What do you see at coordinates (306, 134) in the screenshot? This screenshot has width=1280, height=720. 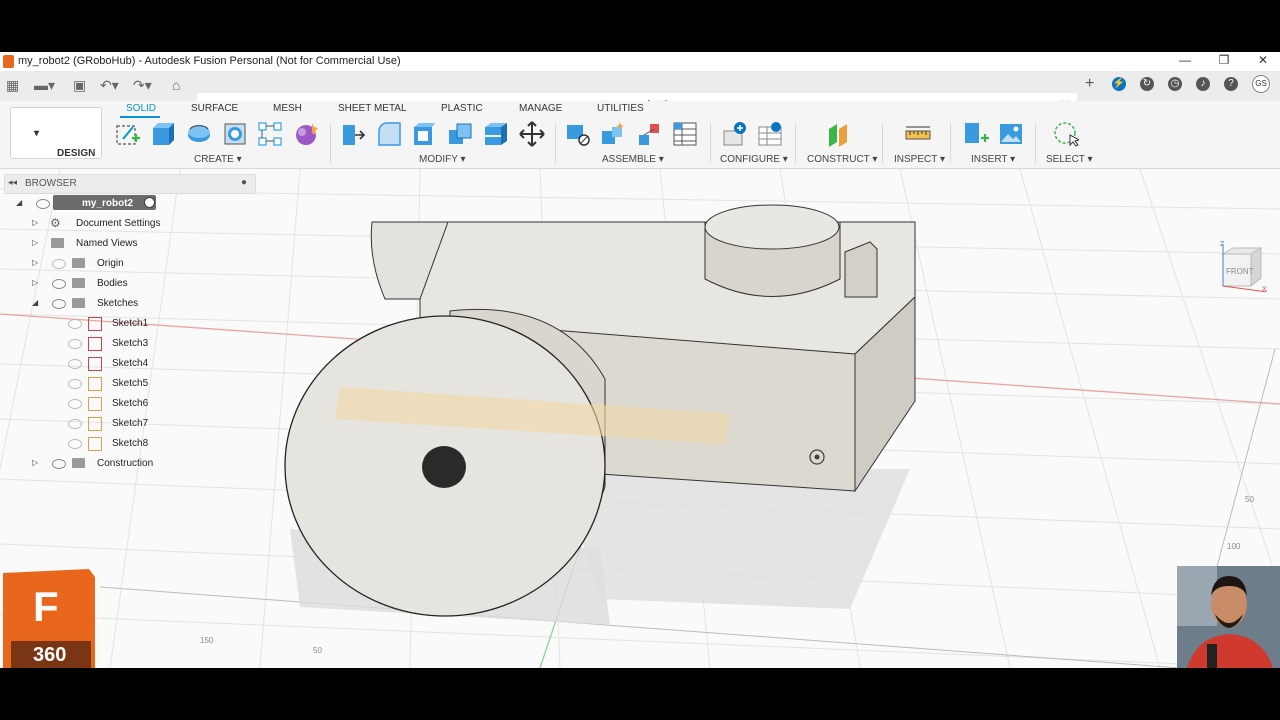 I see `form-icon` at bounding box center [306, 134].